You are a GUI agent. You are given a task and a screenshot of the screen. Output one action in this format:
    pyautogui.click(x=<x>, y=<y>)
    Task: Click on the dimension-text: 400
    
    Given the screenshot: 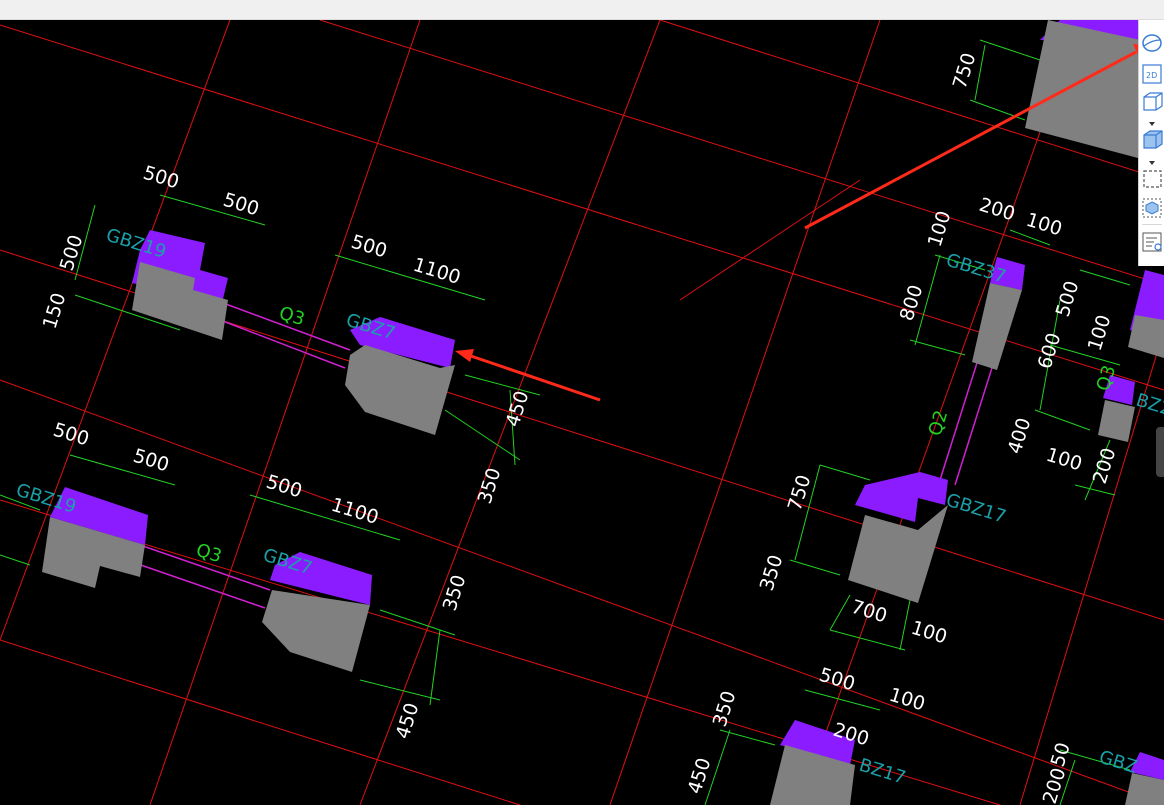 What is the action you would take?
    pyautogui.click(x=1020, y=435)
    